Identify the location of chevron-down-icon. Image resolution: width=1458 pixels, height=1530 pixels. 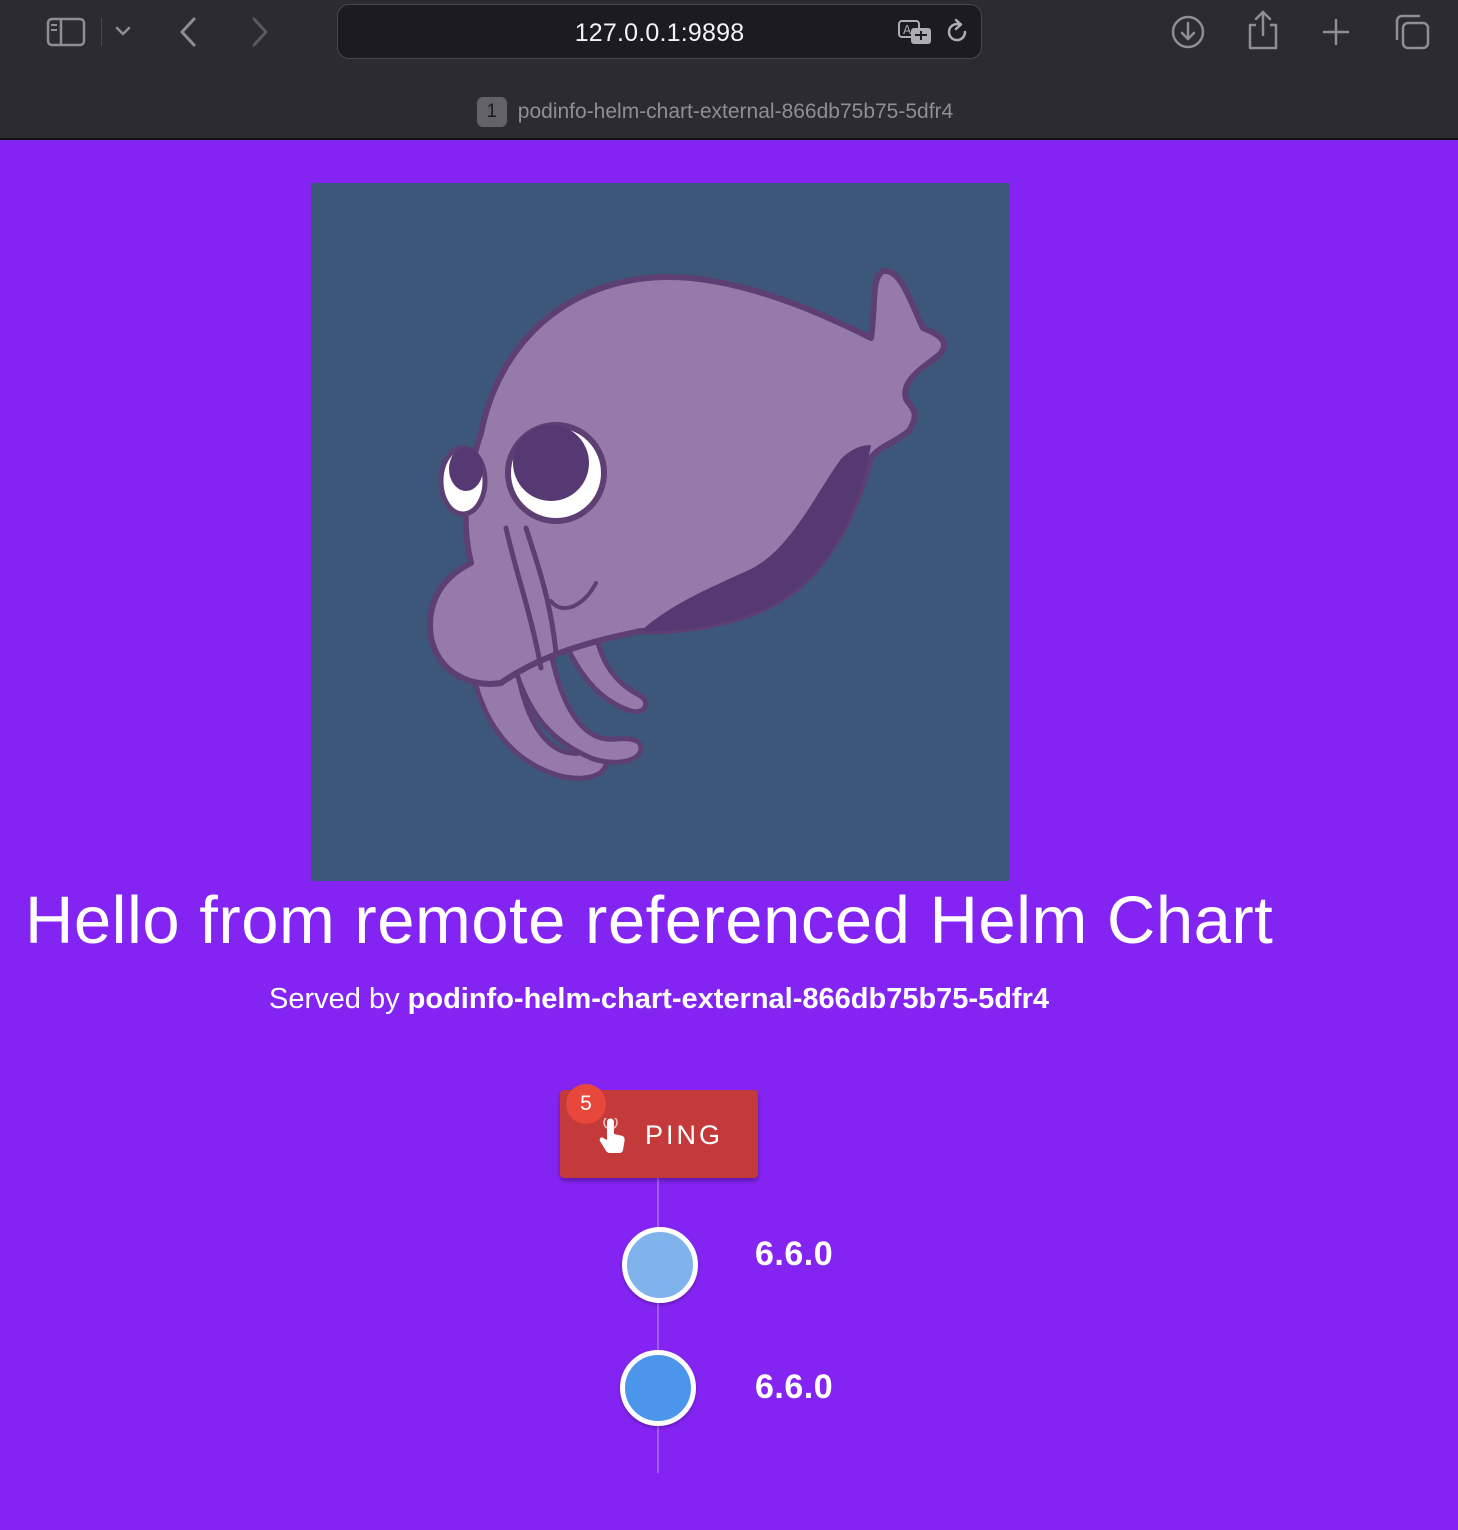
(123, 31).